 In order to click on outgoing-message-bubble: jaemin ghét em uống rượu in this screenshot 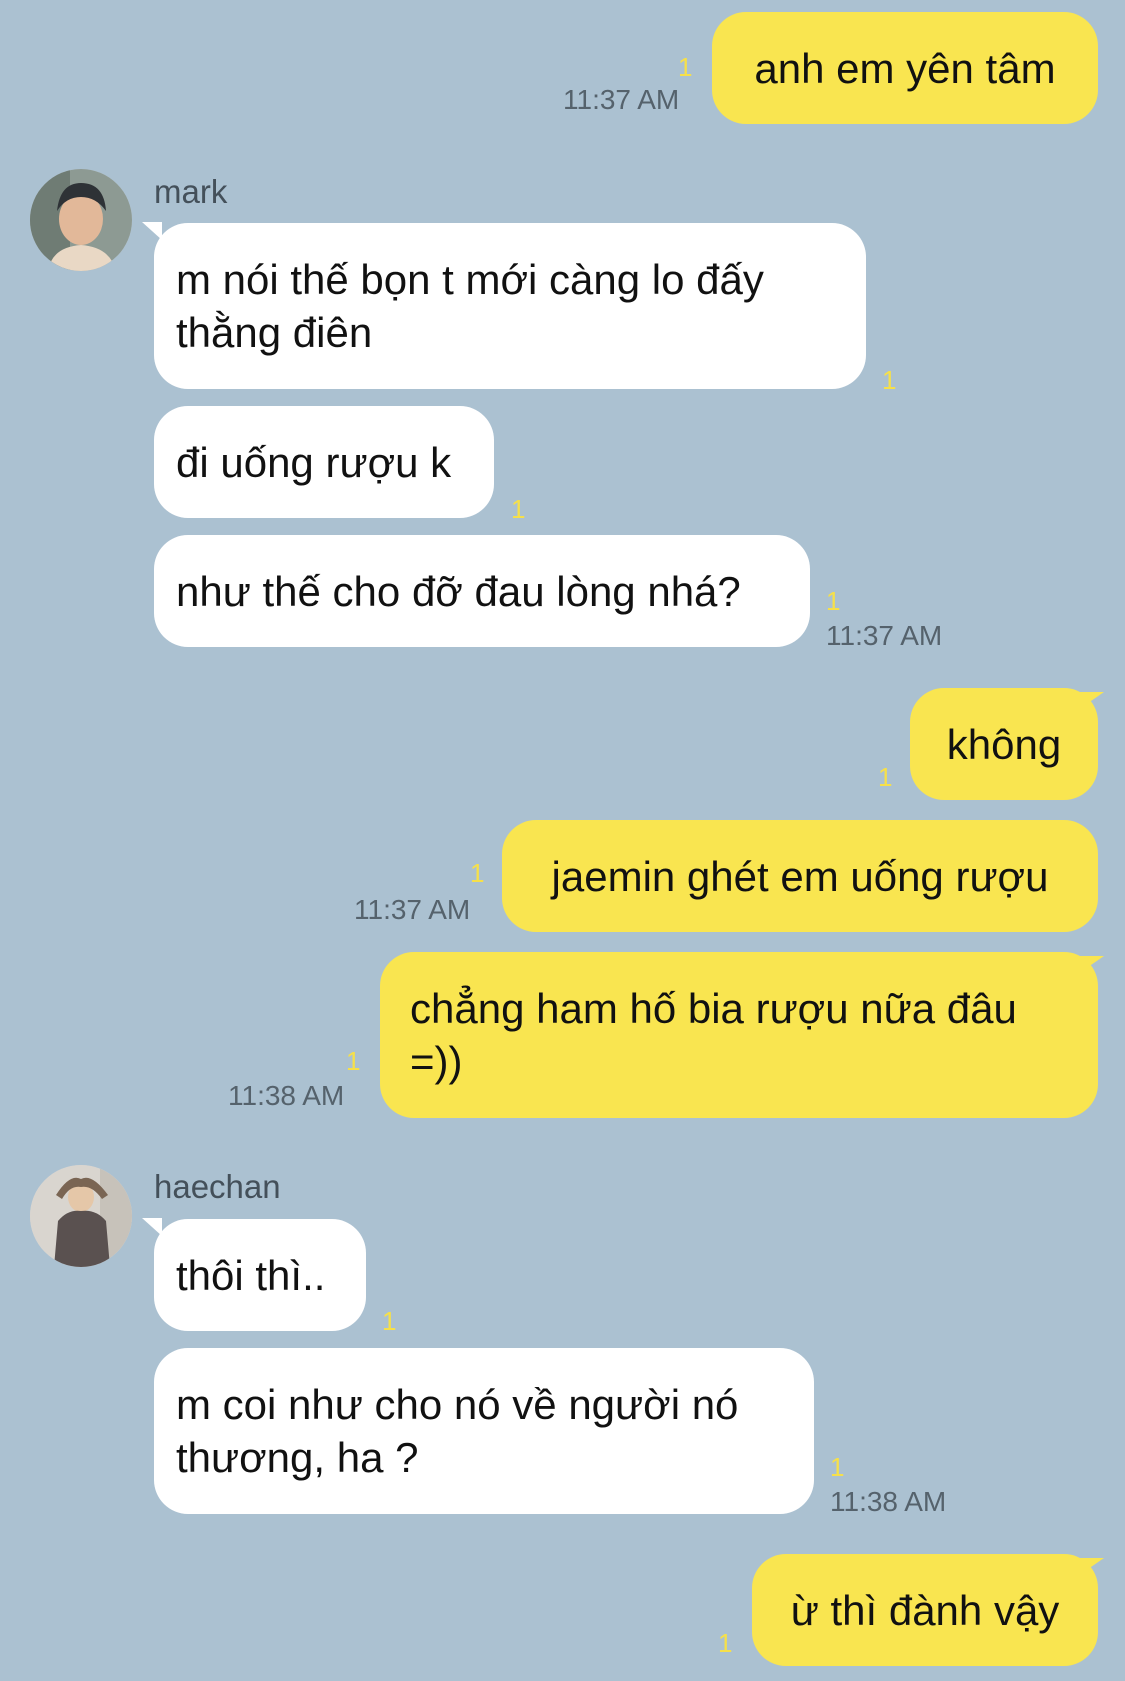, I will do `click(800, 876)`.